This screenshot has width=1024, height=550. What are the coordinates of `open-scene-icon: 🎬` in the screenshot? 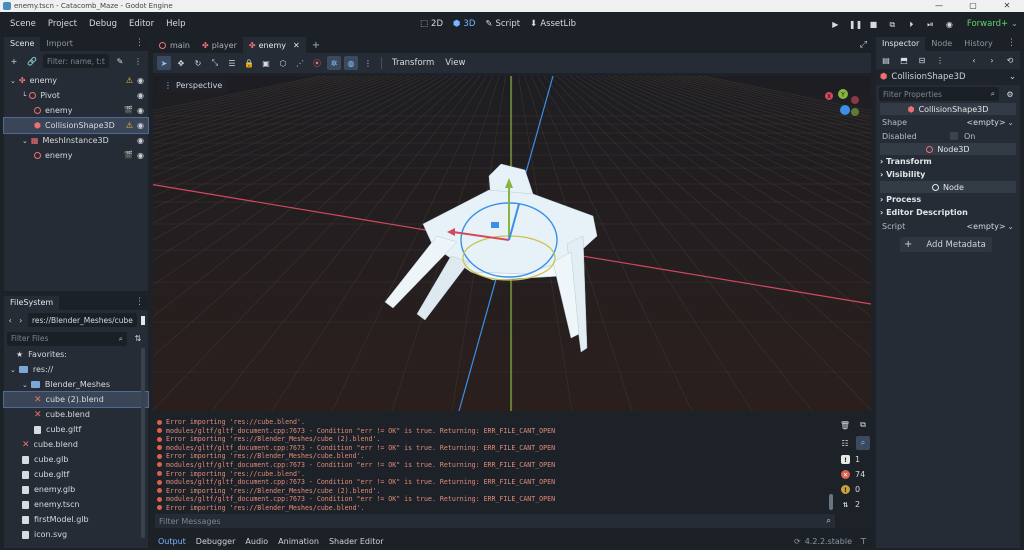 It's located at (128, 155).